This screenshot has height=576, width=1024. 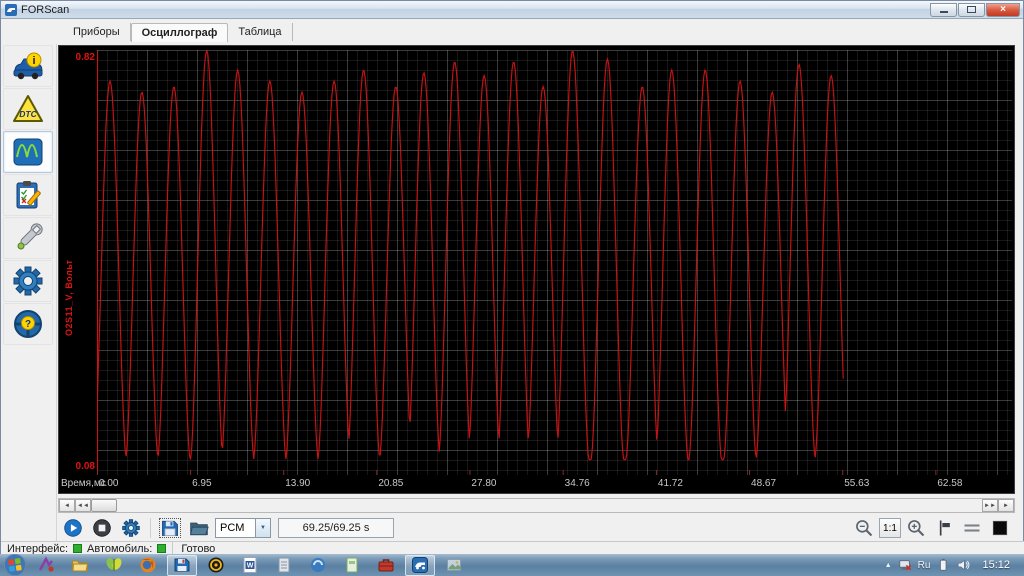 I want to click on x-tick-label: 20.85, so click(x=391, y=483).